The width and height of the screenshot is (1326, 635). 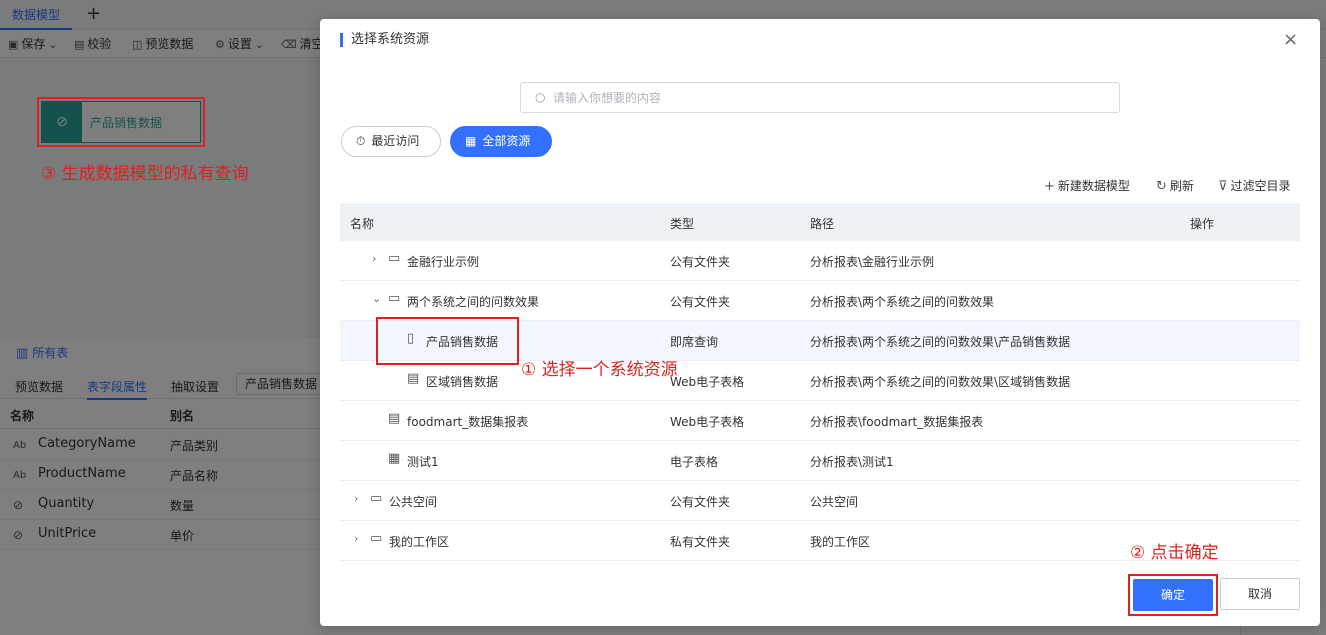 I want to click on resource-path: 分析报表\两个系统之间的问数效果\产品销售数据, so click(x=940, y=342).